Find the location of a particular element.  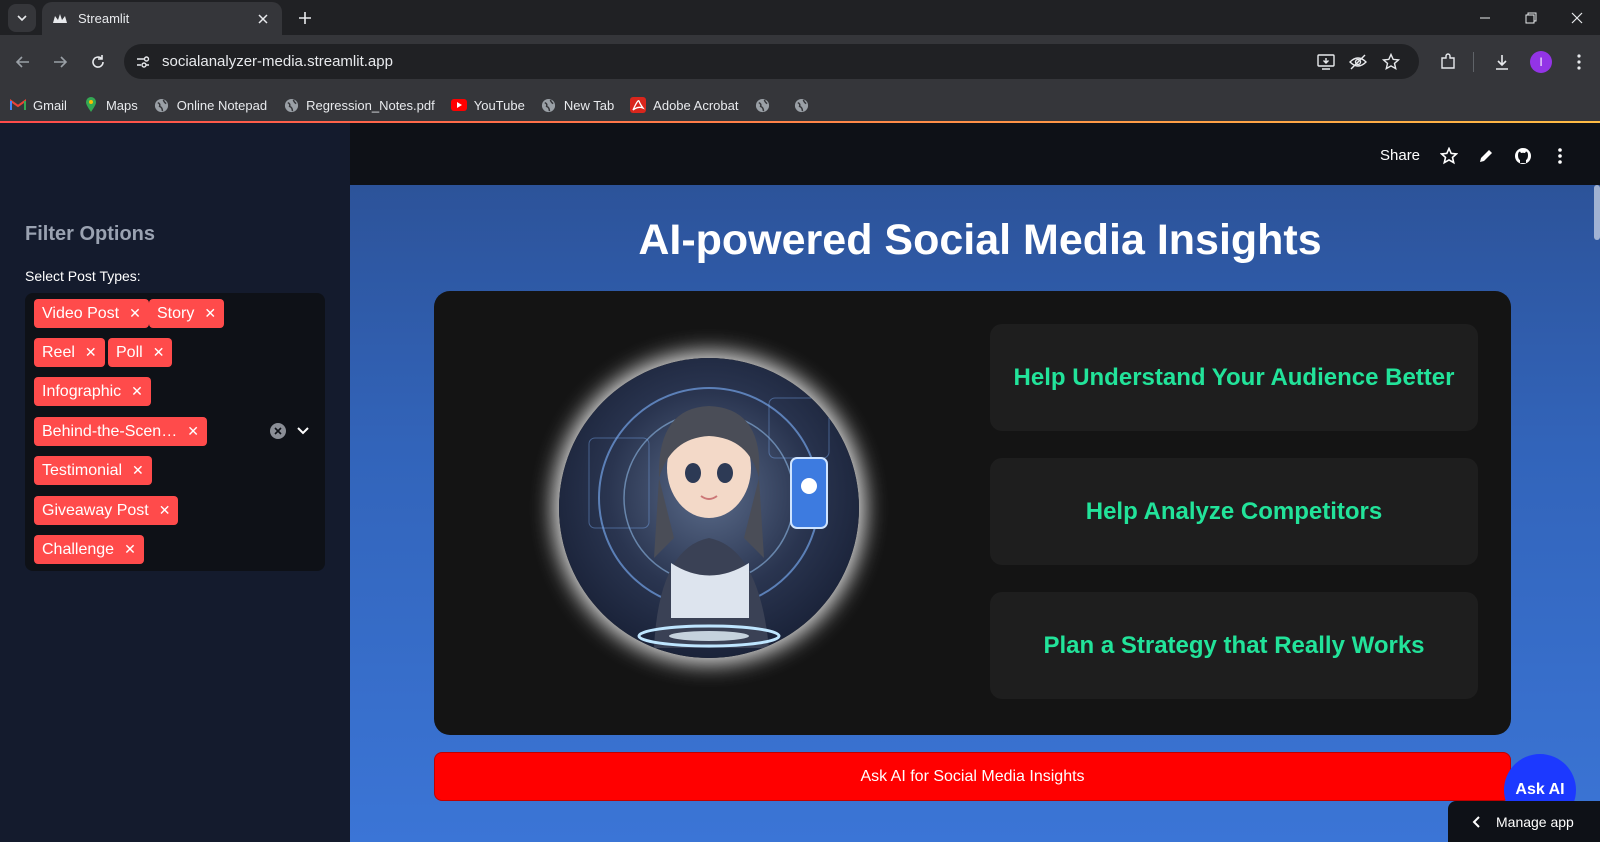

maps-icon is located at coordinates (91, 105).